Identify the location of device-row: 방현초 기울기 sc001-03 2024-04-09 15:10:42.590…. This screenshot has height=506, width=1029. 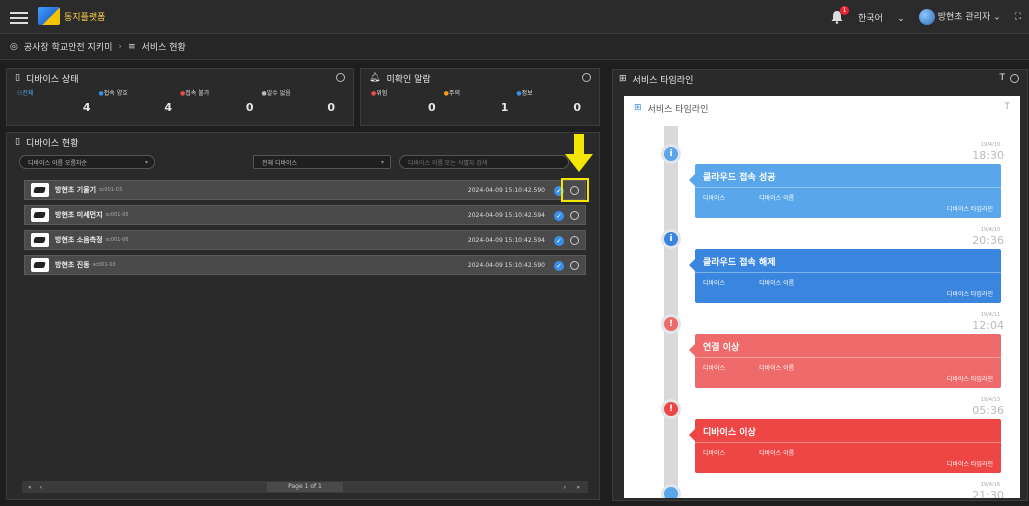
(305, 190).